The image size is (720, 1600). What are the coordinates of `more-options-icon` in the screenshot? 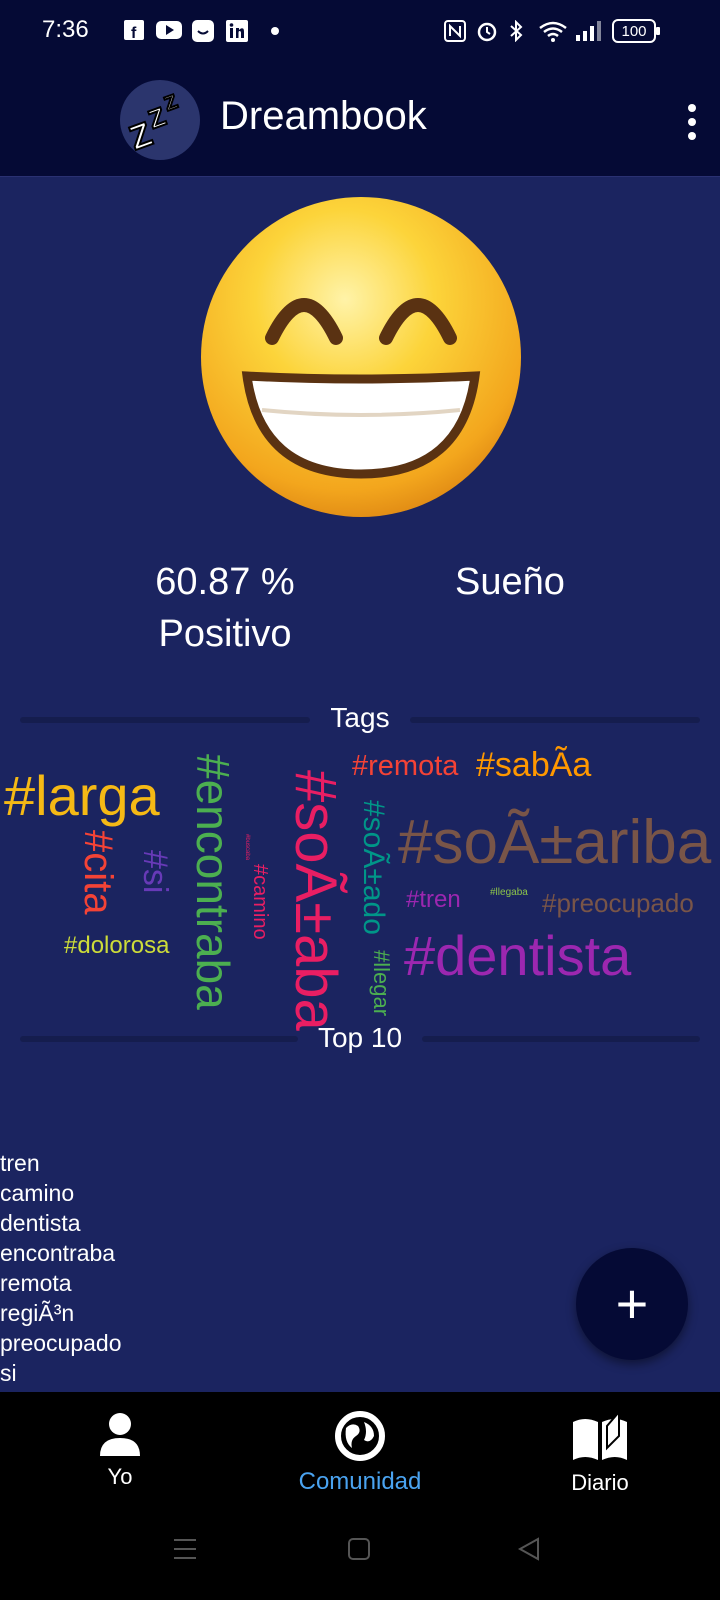 It's located at (692, 122).